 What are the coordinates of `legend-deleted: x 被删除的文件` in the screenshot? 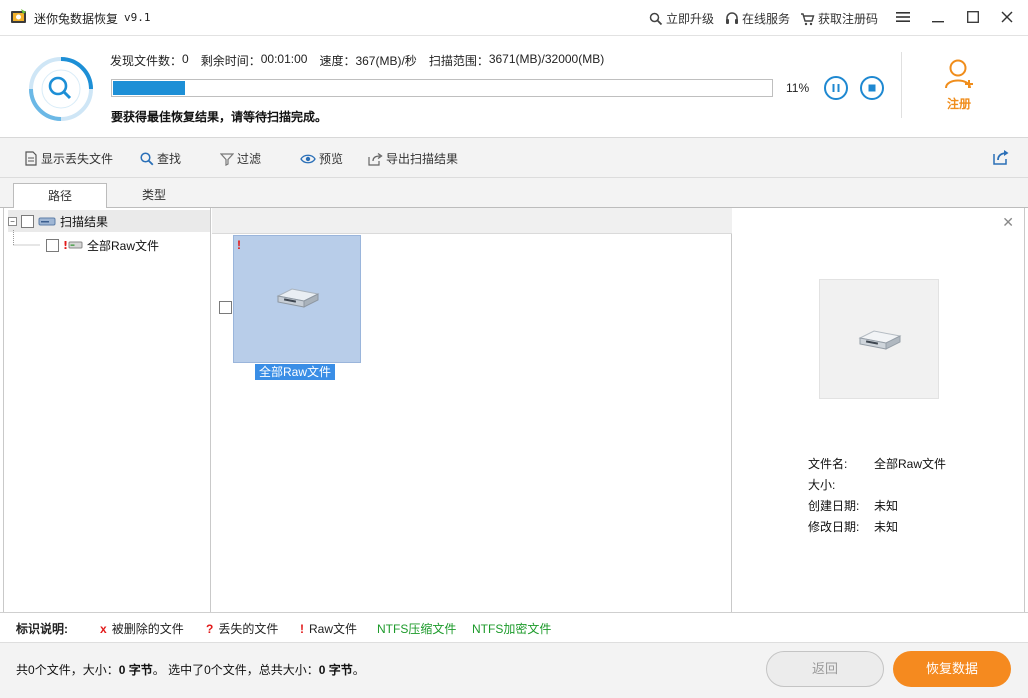 It's located at (142, 628).